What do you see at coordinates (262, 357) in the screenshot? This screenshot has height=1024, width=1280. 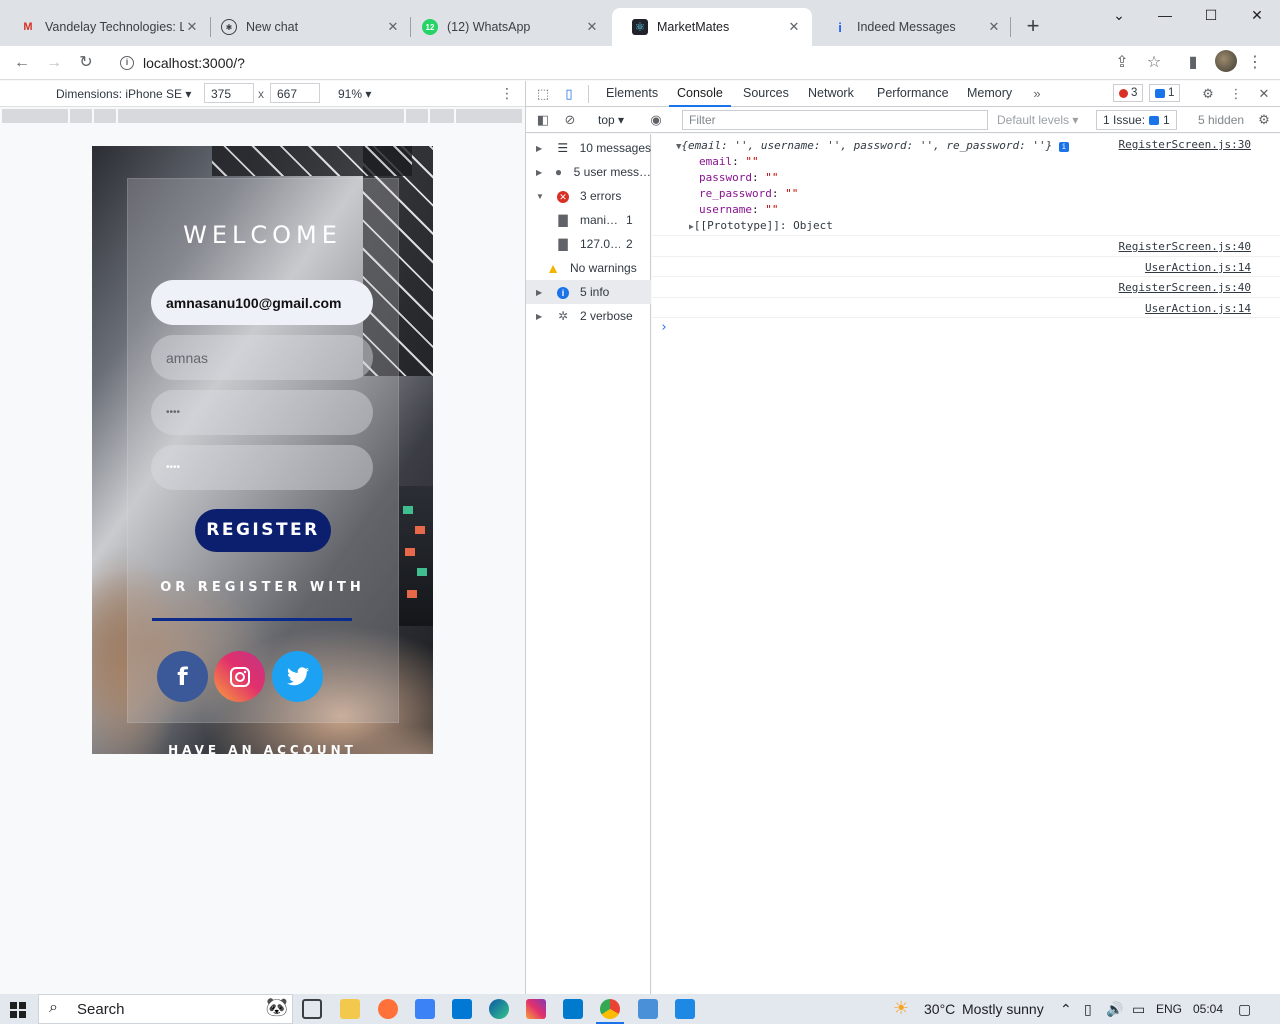 I see `username-field: amnas` at bounding box center [262, 357].